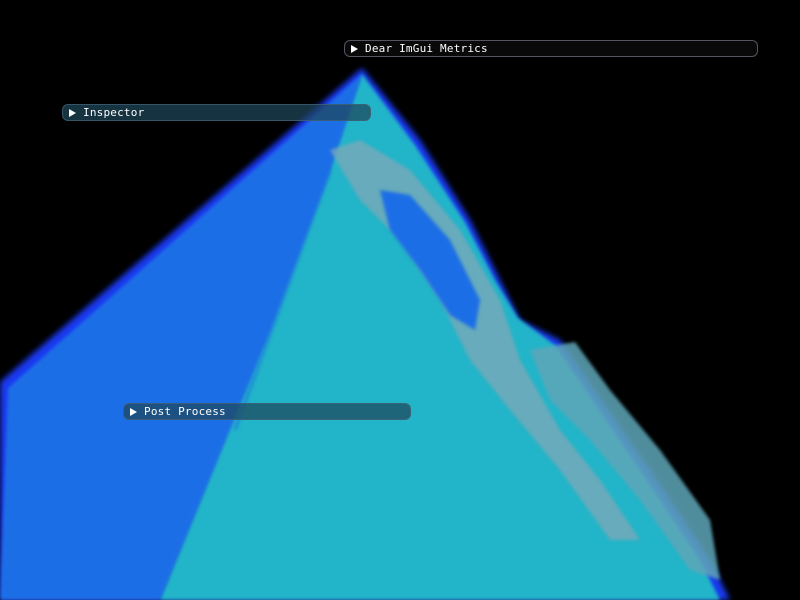 Image resolution: width=800 pixels, height=600 pixels. I want to click on window-title: Dear ImGui Metrics, so click(426, 48).